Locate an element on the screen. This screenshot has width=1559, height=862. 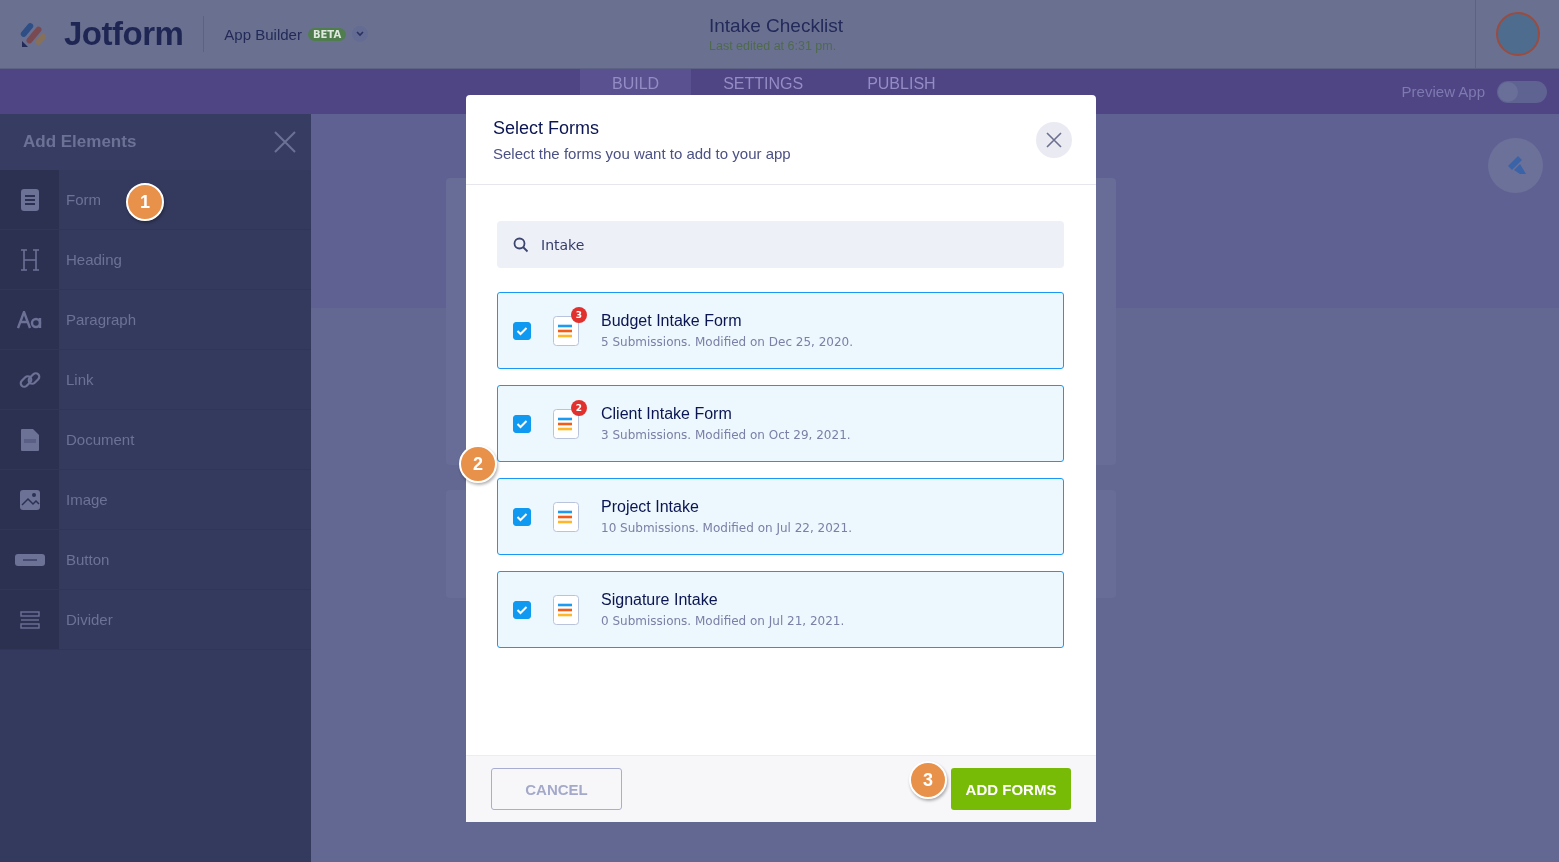
form-list-item: Signature Intake 0 Submissions. Modified on Jul 21, 2021. is located at coordinates (780, 609).